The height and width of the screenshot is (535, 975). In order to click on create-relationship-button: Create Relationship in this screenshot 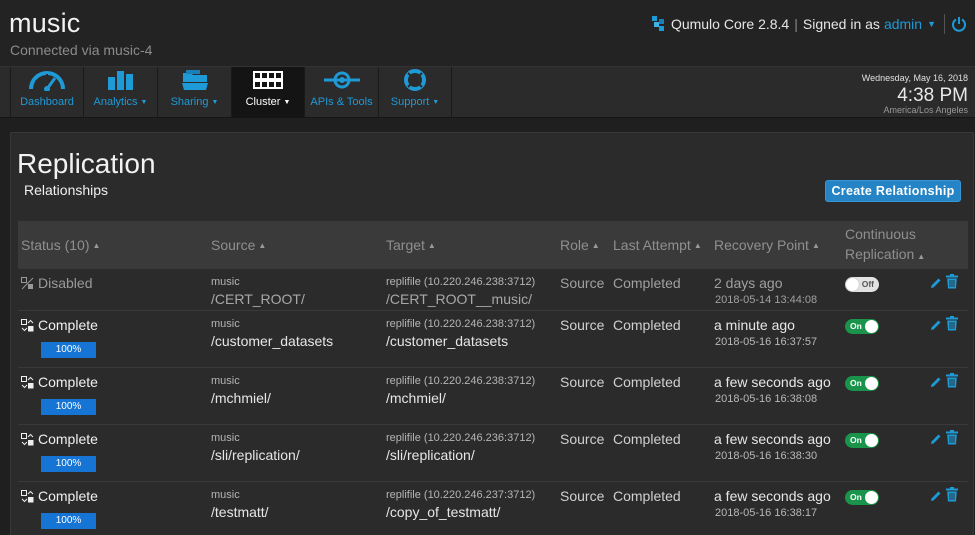, I will do `click(893, 191)`.